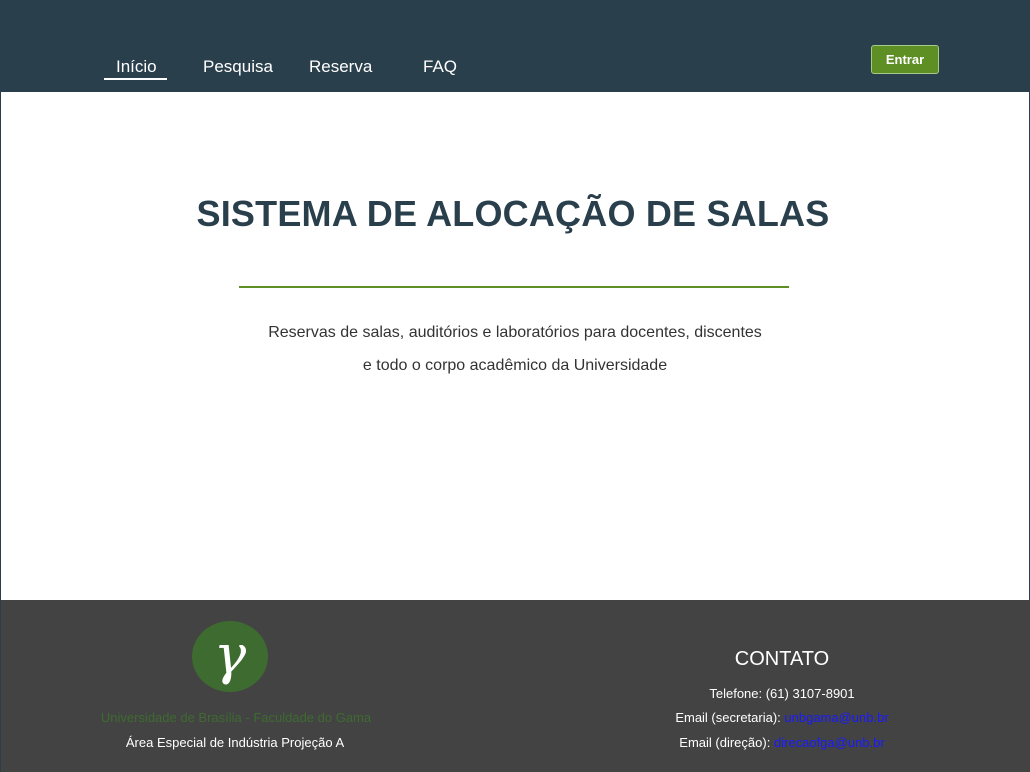 The image size is (1030, 772). What do you see at coordinates (725, 742) in the screenshot?
I see `email-direcao-label: Email (direção):` at bounding box center [725, 742].